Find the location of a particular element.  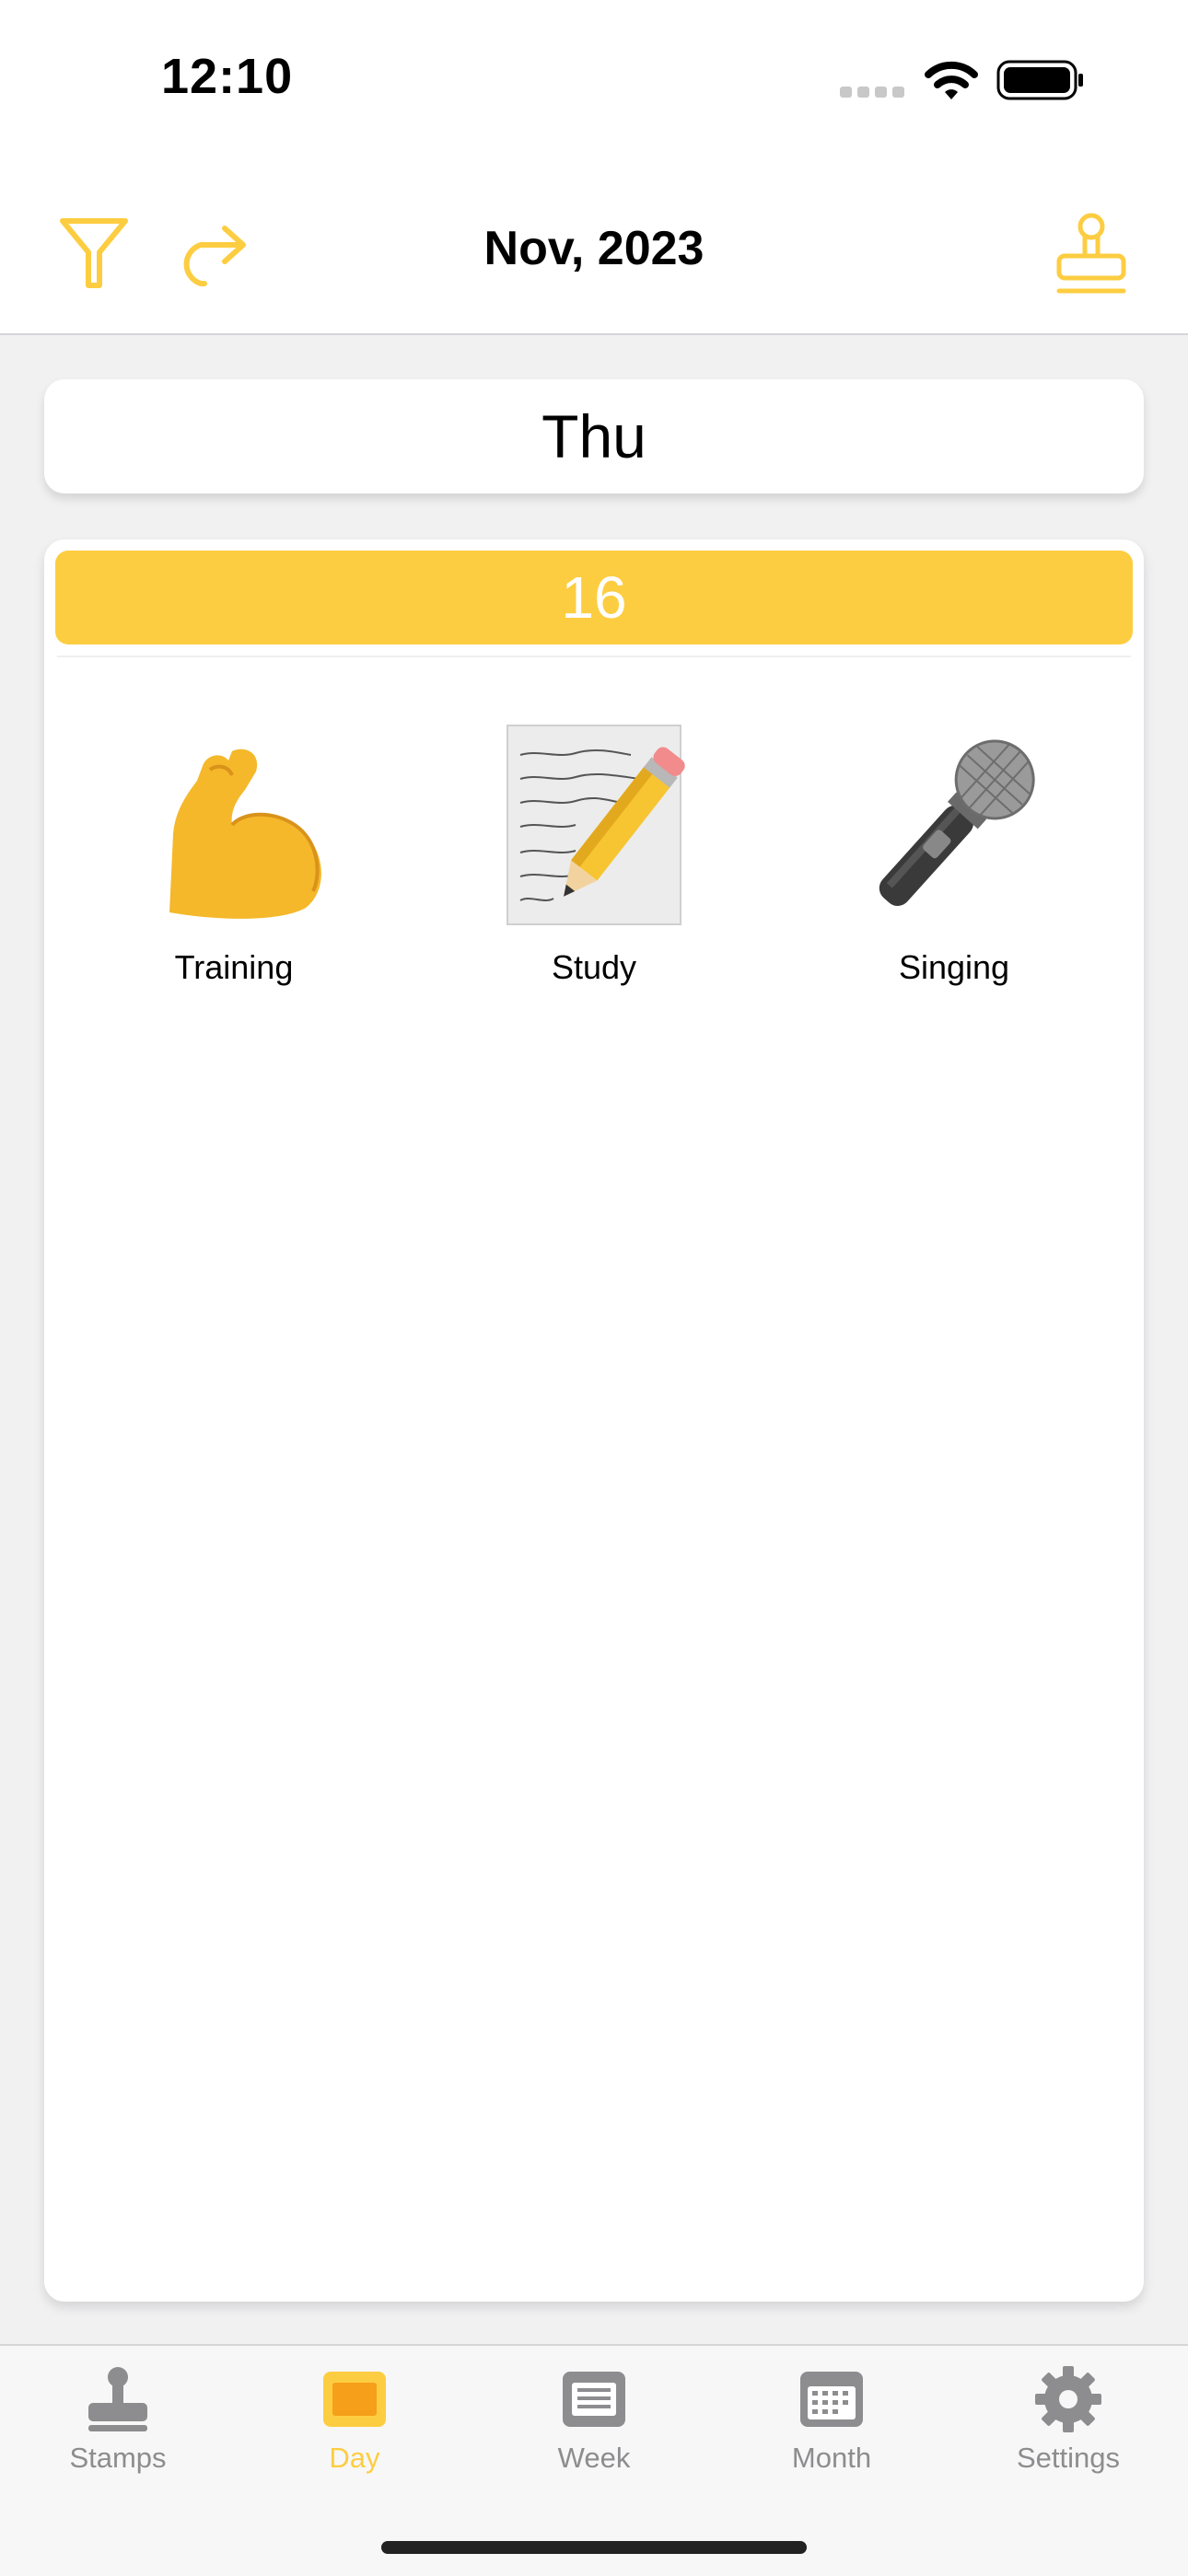

home-indicator is located at coordinates (594, 2547).